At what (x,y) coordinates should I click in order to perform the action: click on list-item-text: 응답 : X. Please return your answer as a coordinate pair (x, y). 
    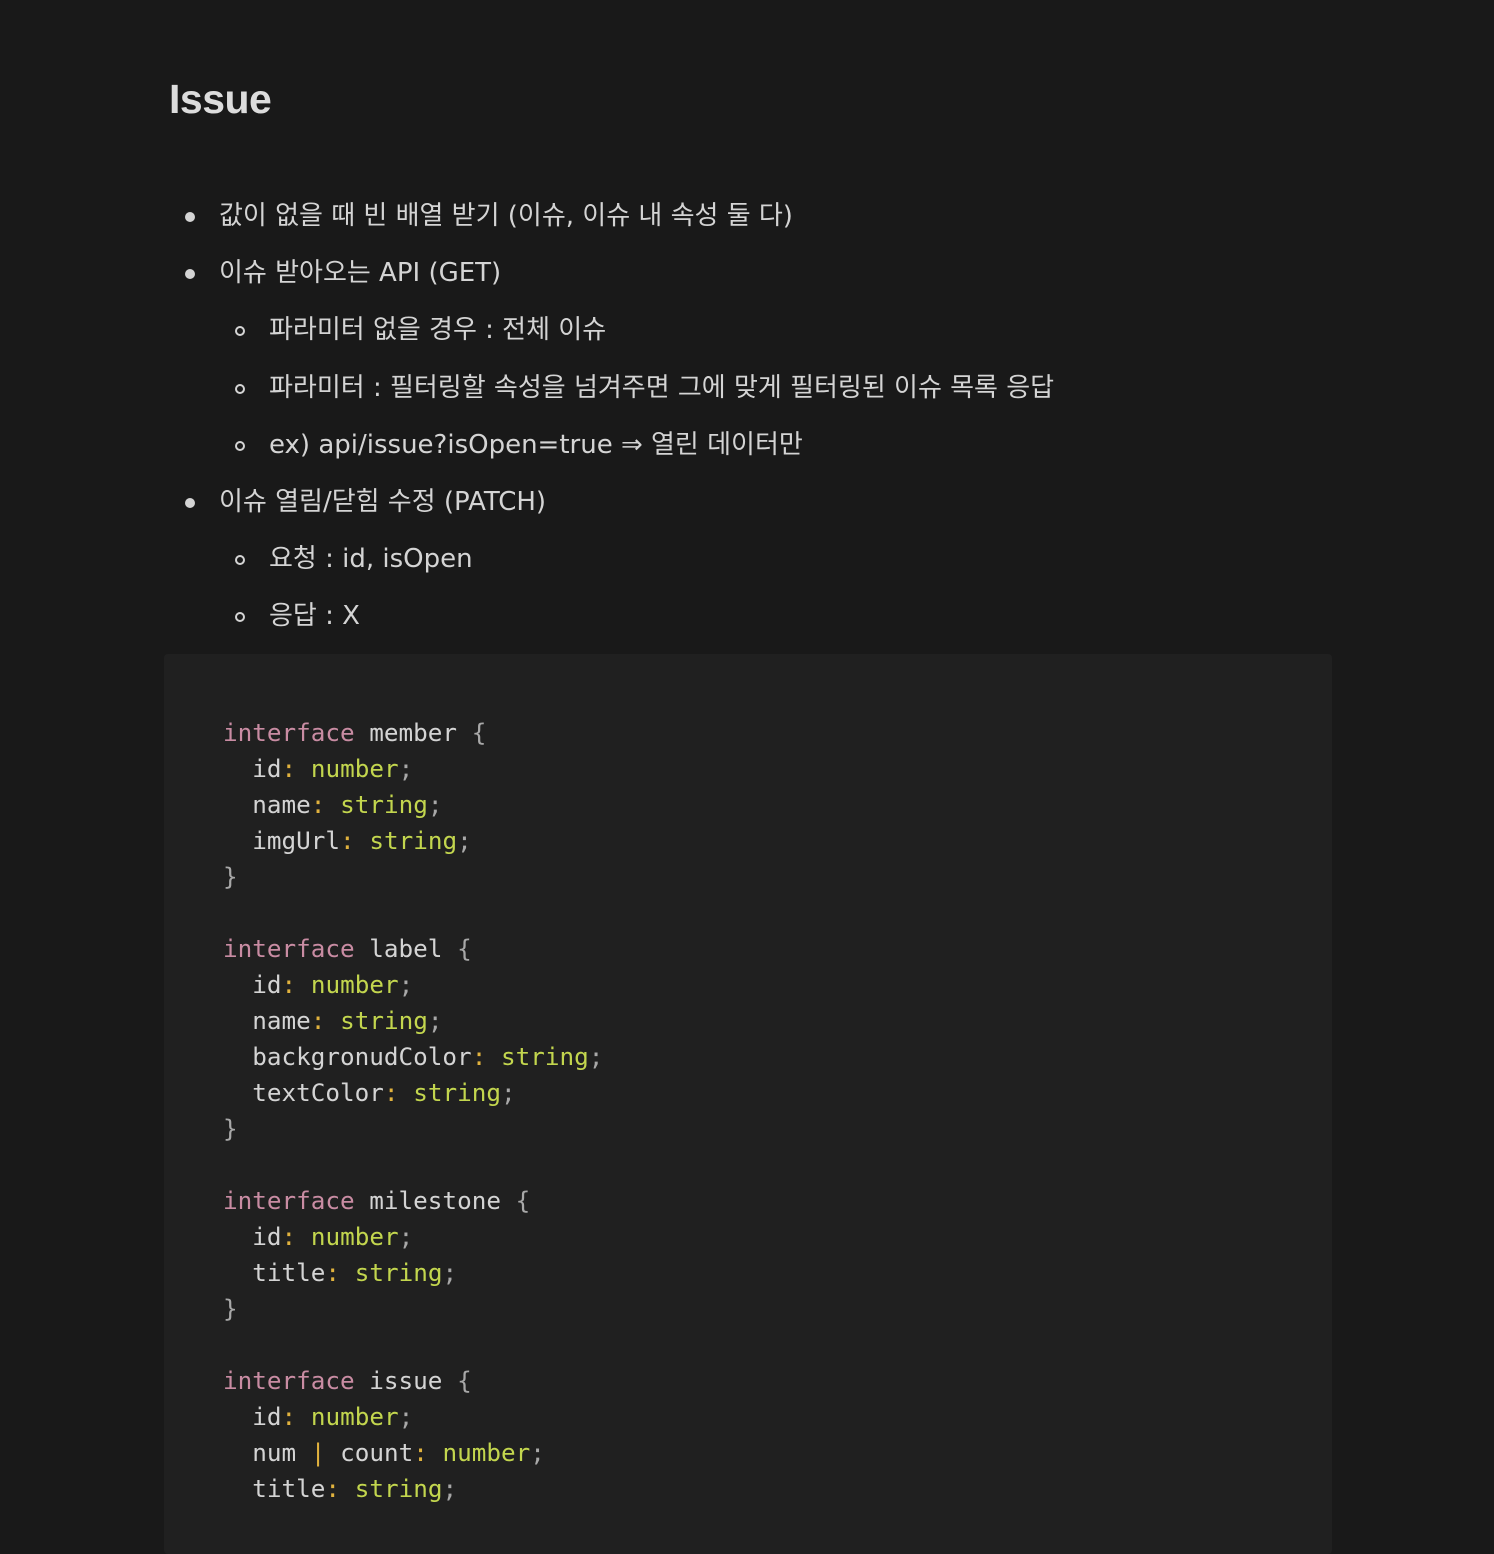
    Looking at the image, I should click on (314, 616).